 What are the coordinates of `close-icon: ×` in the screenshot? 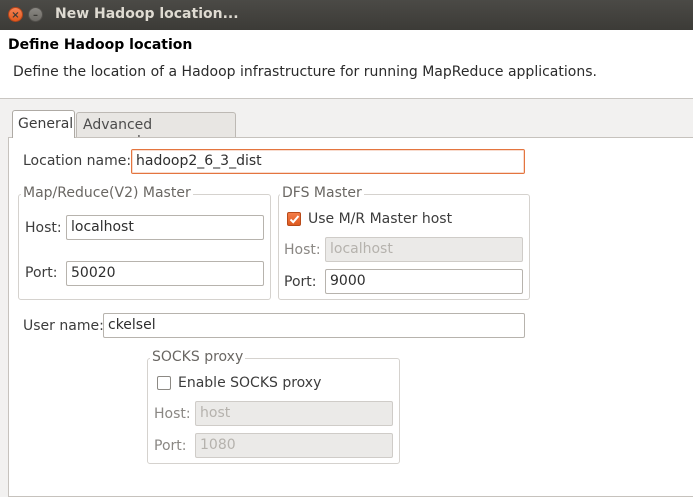 It's located at (15, 15).